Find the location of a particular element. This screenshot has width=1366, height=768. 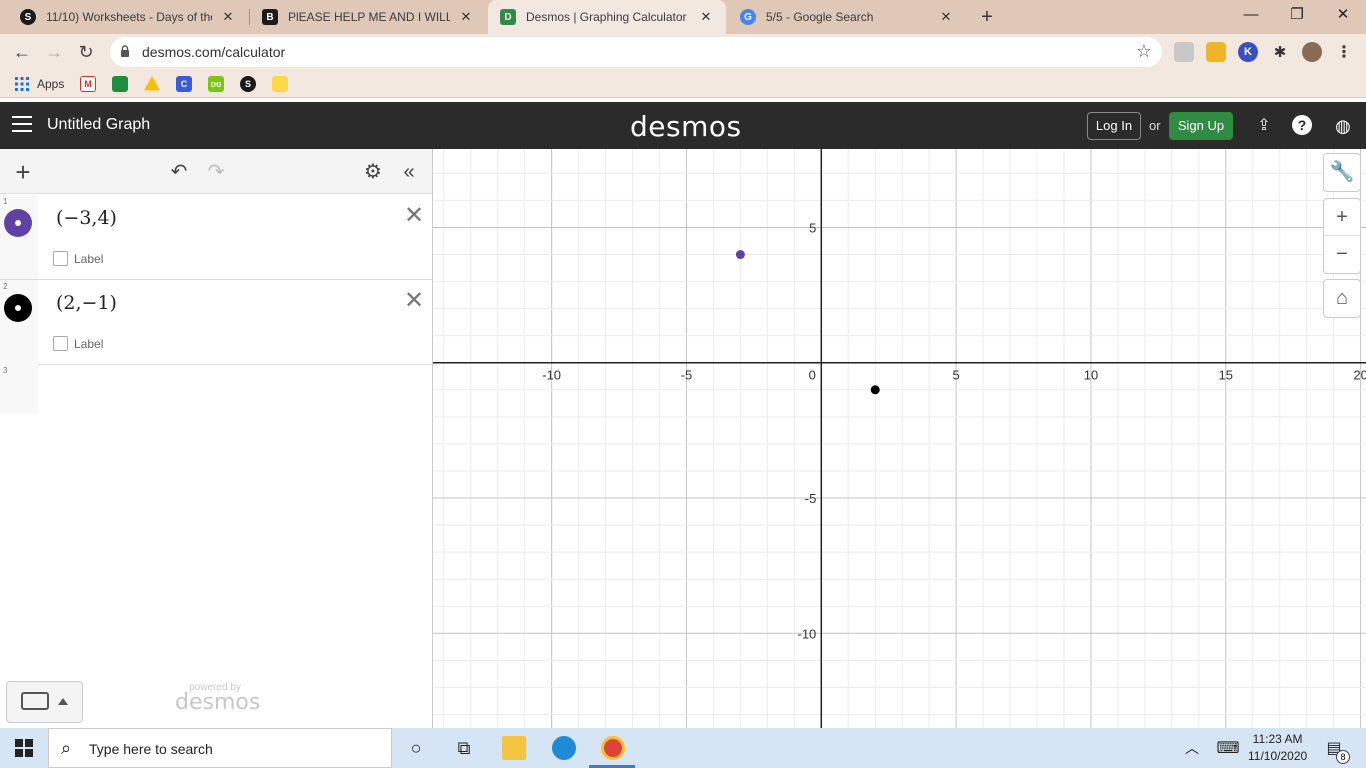

tab-desmos: D Desmos | Graphing Calculator ✕ is located at coordinates (607, 17).